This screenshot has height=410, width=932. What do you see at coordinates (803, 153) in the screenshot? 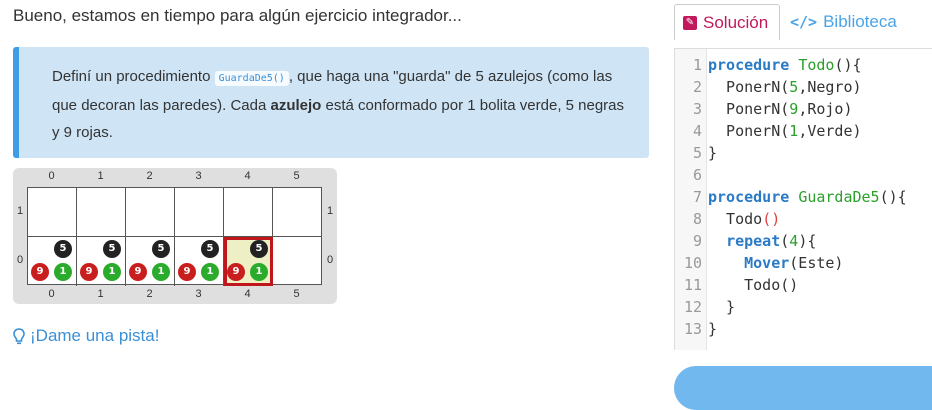
I see `code-line: 5}` at bounding box center [803, 153].